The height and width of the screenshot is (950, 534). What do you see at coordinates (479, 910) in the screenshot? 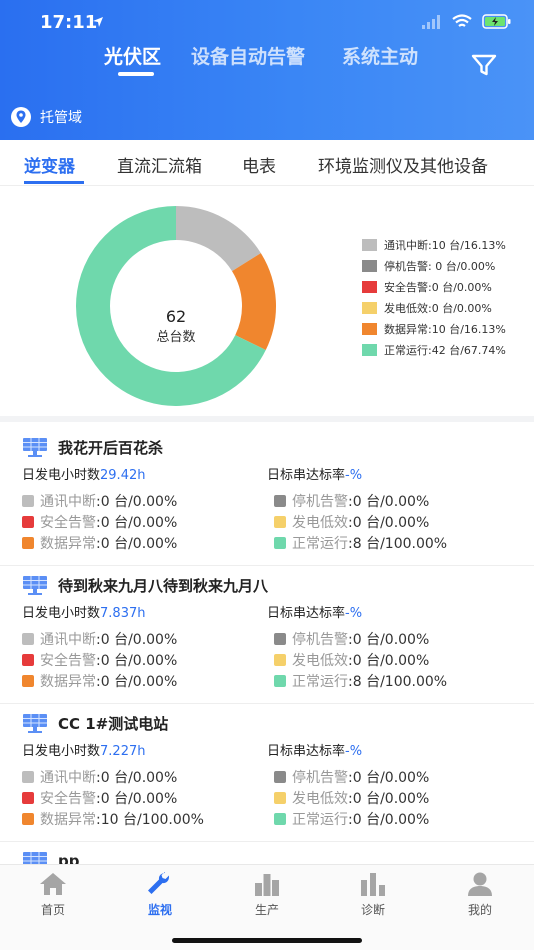
I see `nav-label: 我的` at bounding box center [479, 910].